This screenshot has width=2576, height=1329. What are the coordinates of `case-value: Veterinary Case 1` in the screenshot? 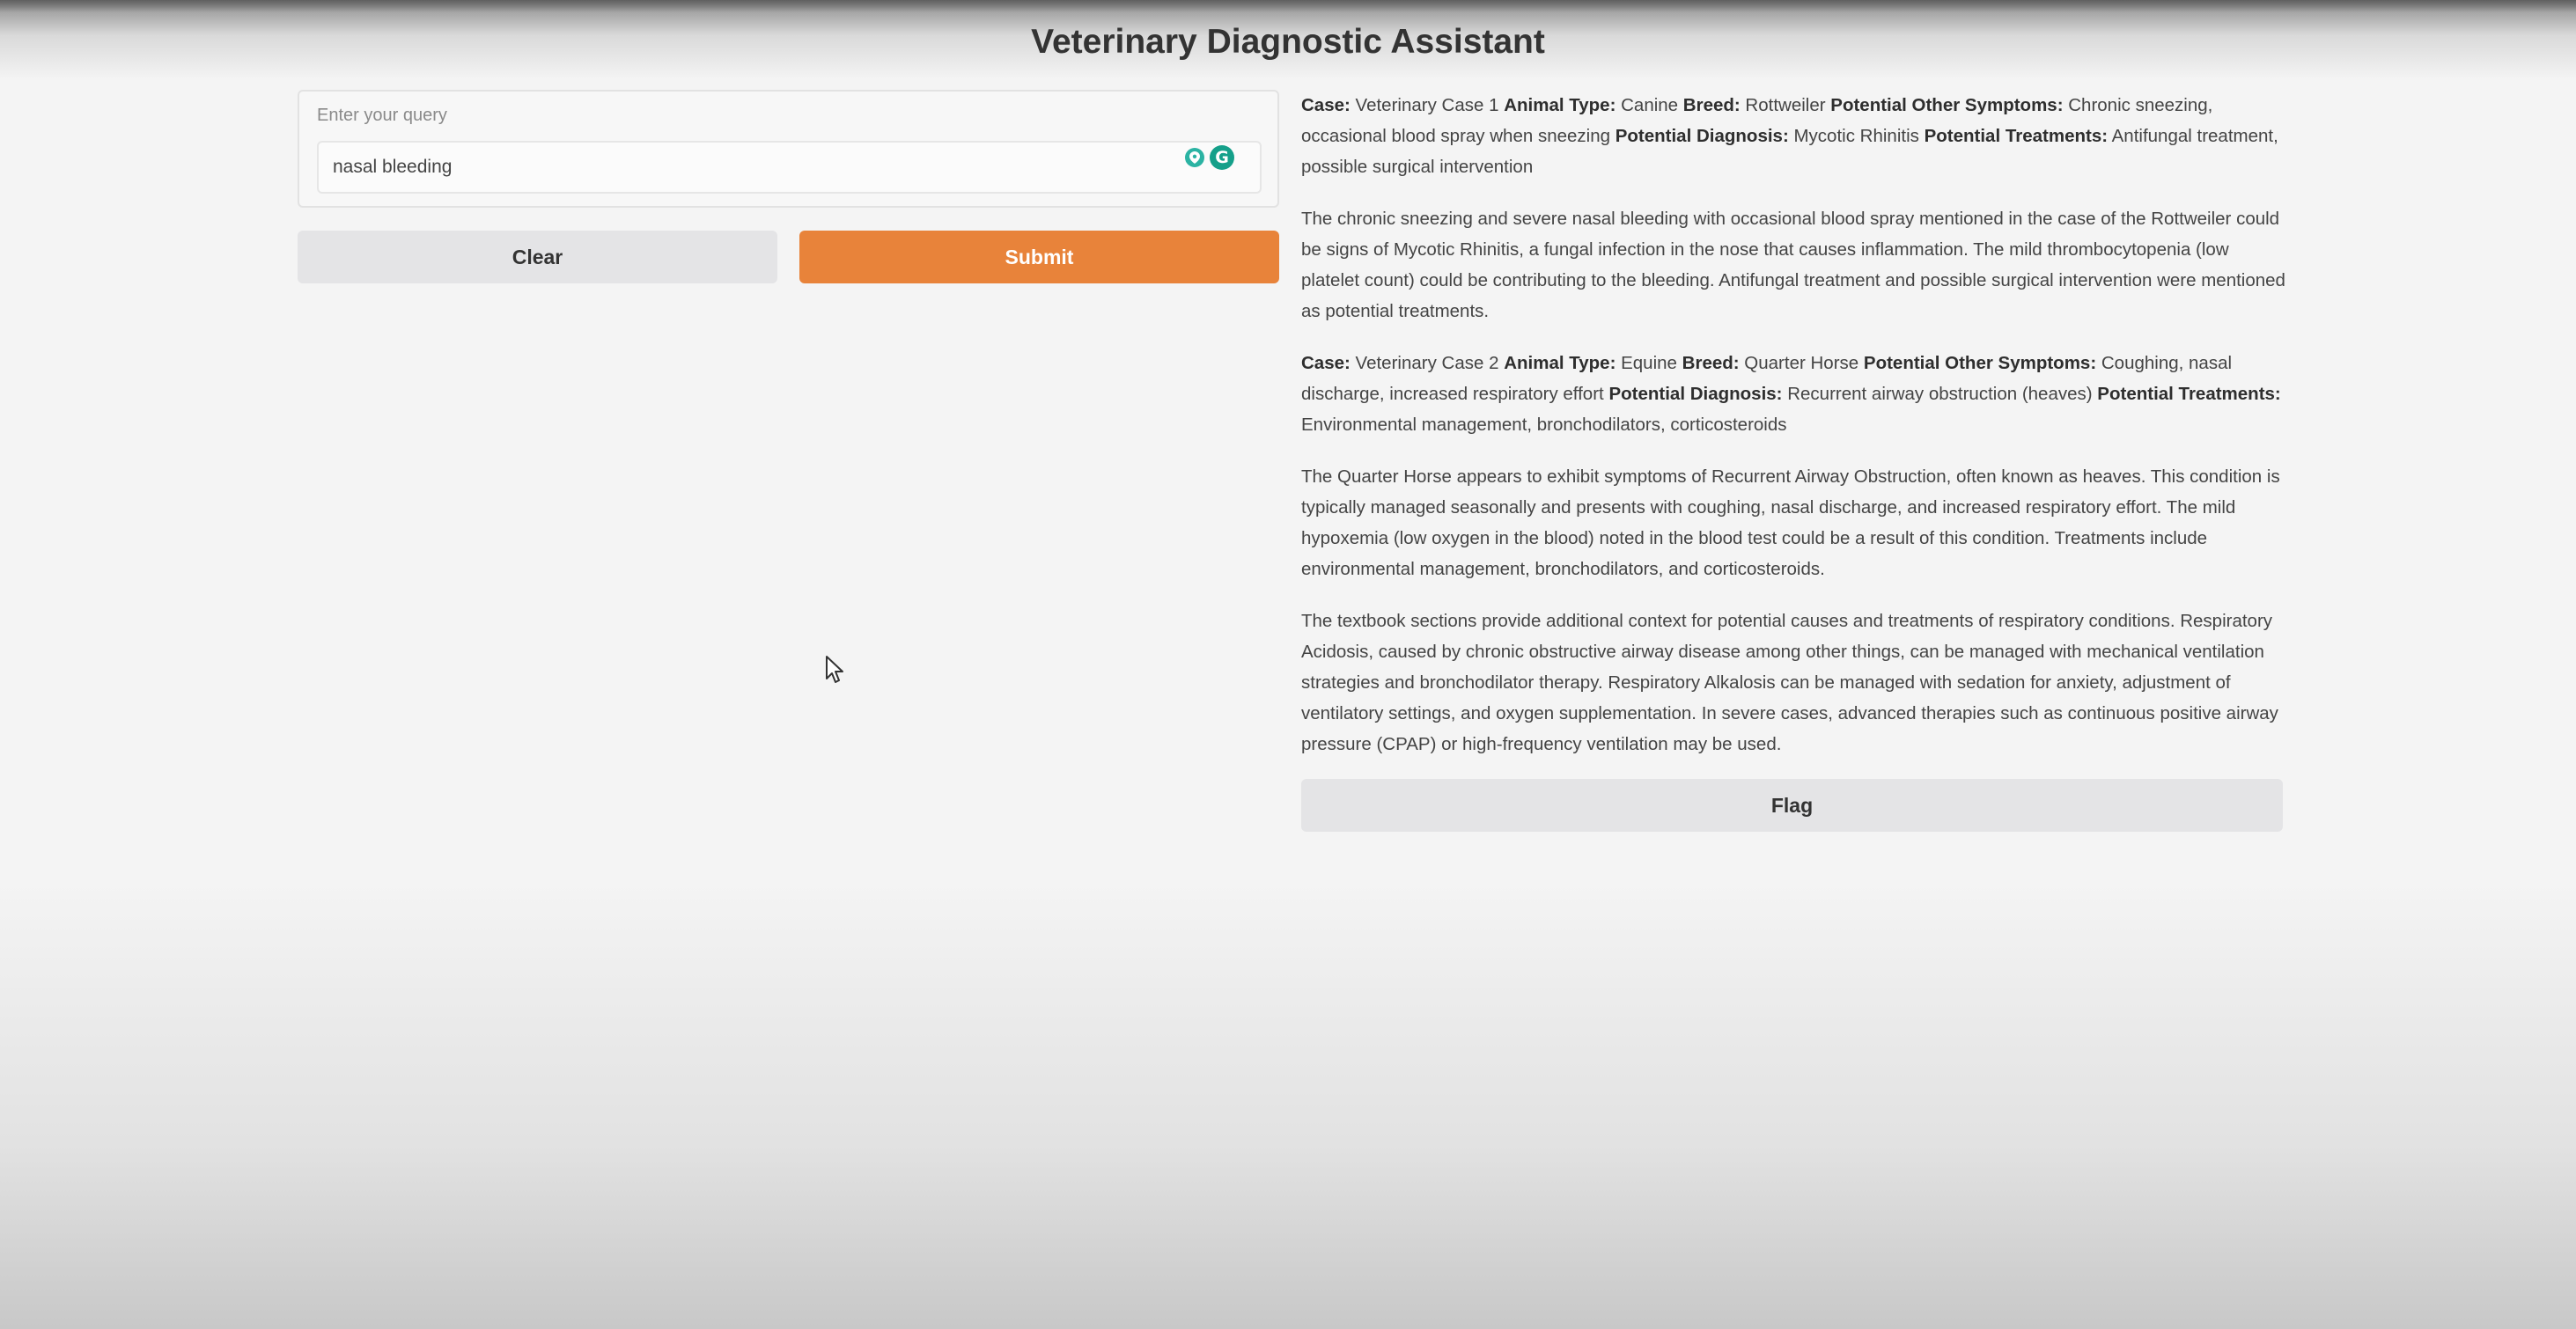 It's located at (1427, 105).